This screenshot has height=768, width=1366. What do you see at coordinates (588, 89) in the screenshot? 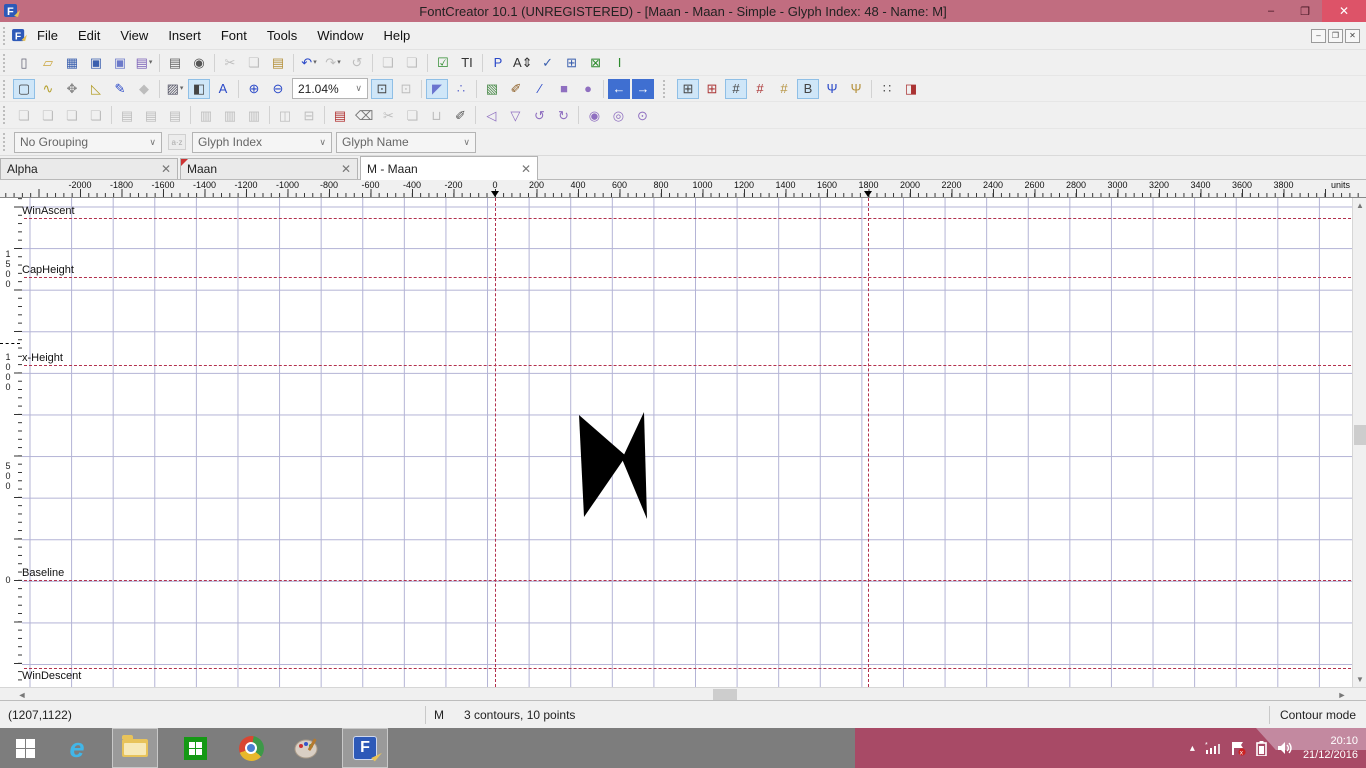
I see `ellipse-tool: ●` at bounding box center [588, 89].